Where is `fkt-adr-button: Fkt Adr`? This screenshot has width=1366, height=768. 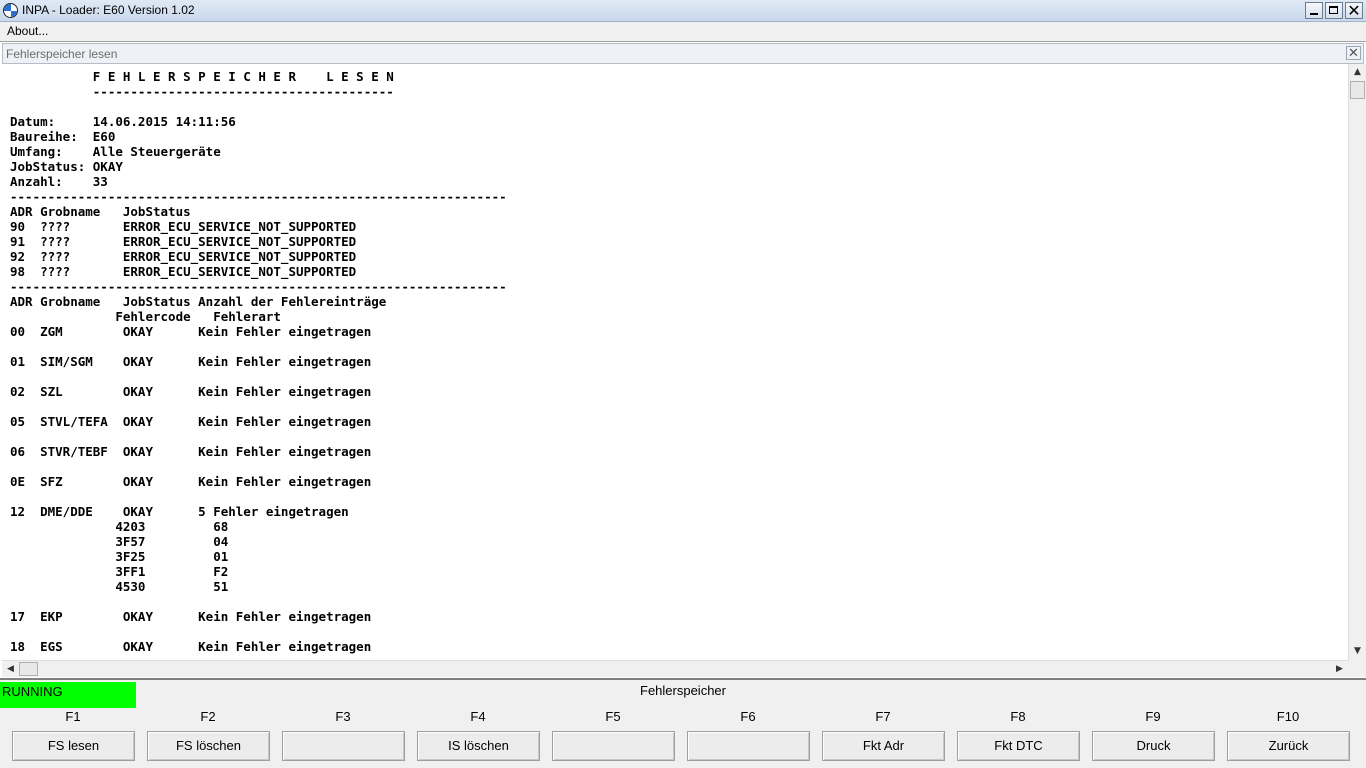 fkt-adr-button: Fkt Adr is located at coordinates (883, 746).